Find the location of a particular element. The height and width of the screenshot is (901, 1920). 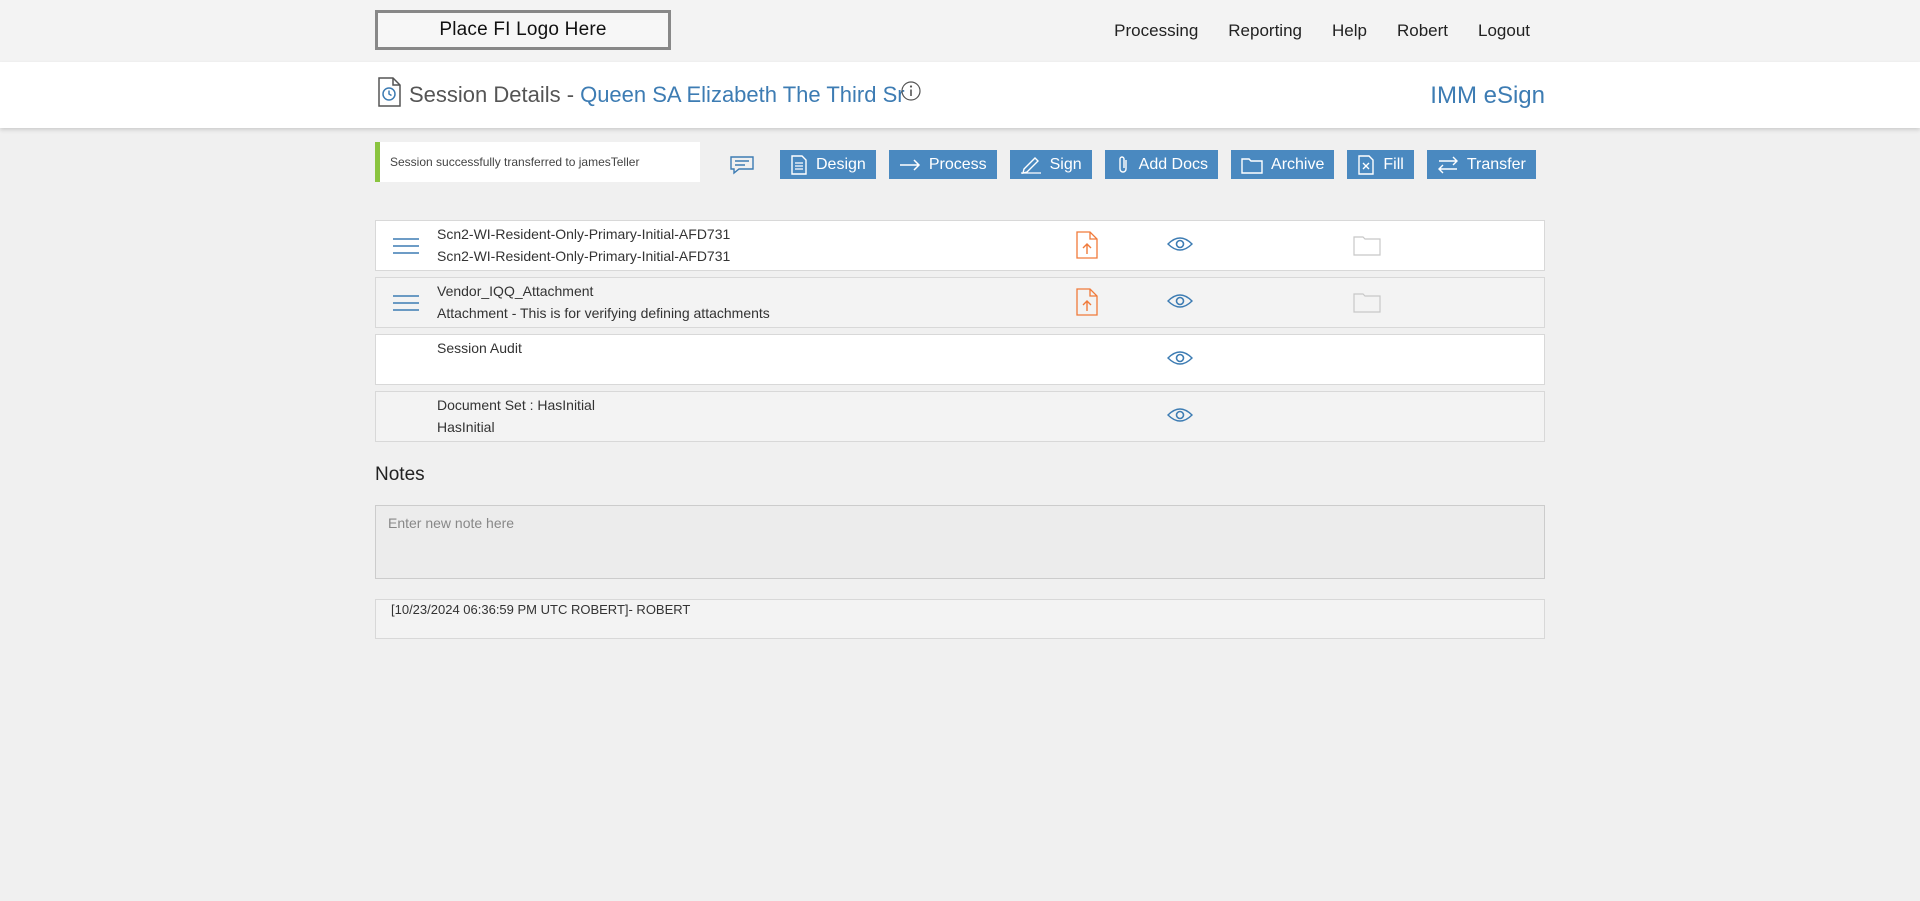

document-description: HasInitial is located at coordinates (466, 427).